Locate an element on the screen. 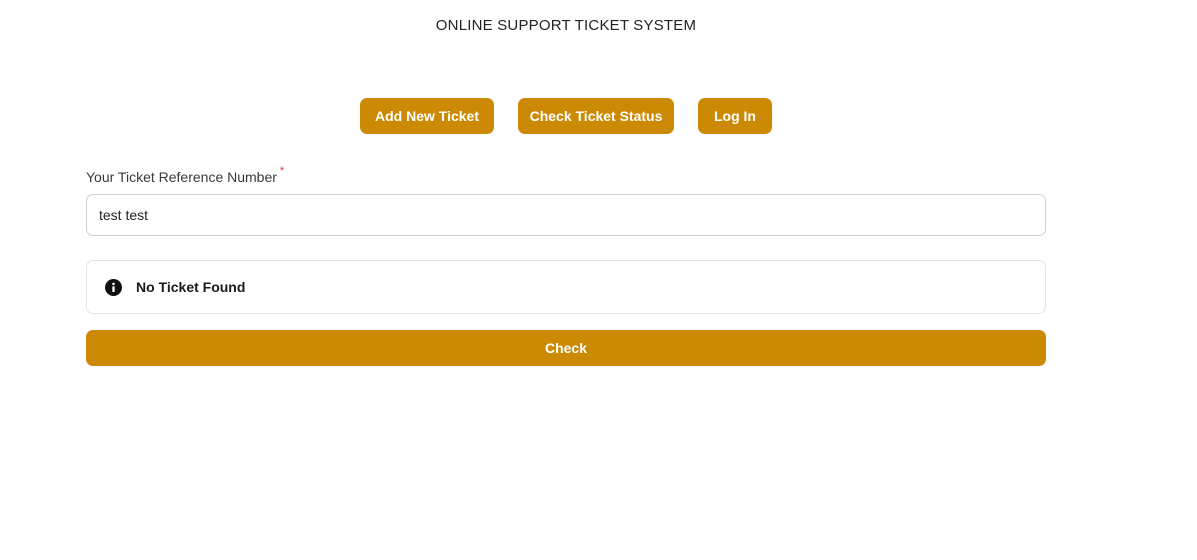 This screenshot has width=1197, height=560. page-title: ONLINE SUPPORT TICKET SYSTEM is located at coordinates (566, 25).